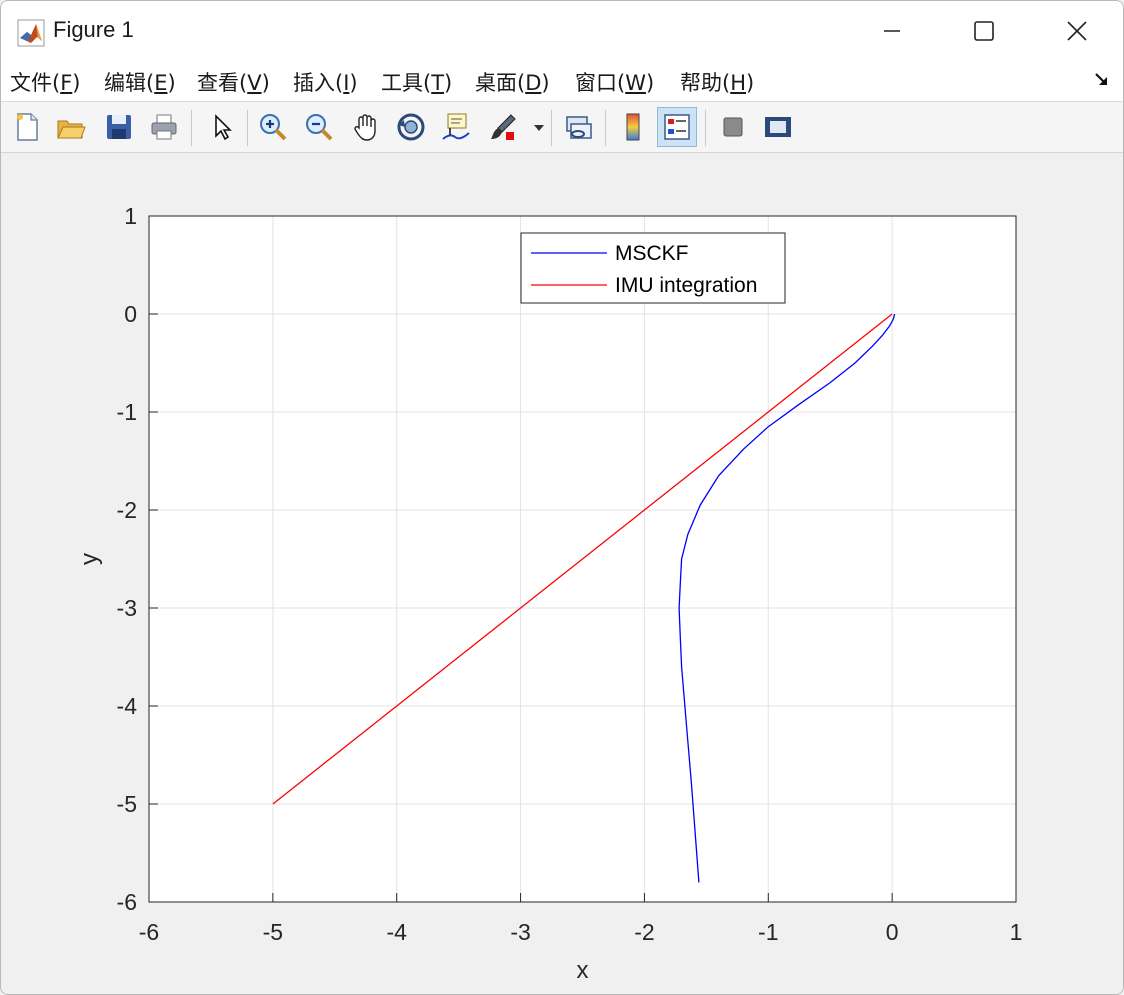 This screenshot has width=1124, height=995. What do you see at coordinates (127, 706) in the screenshot?
I see `y-tick-label: -4` at bounding box center [127, 706].